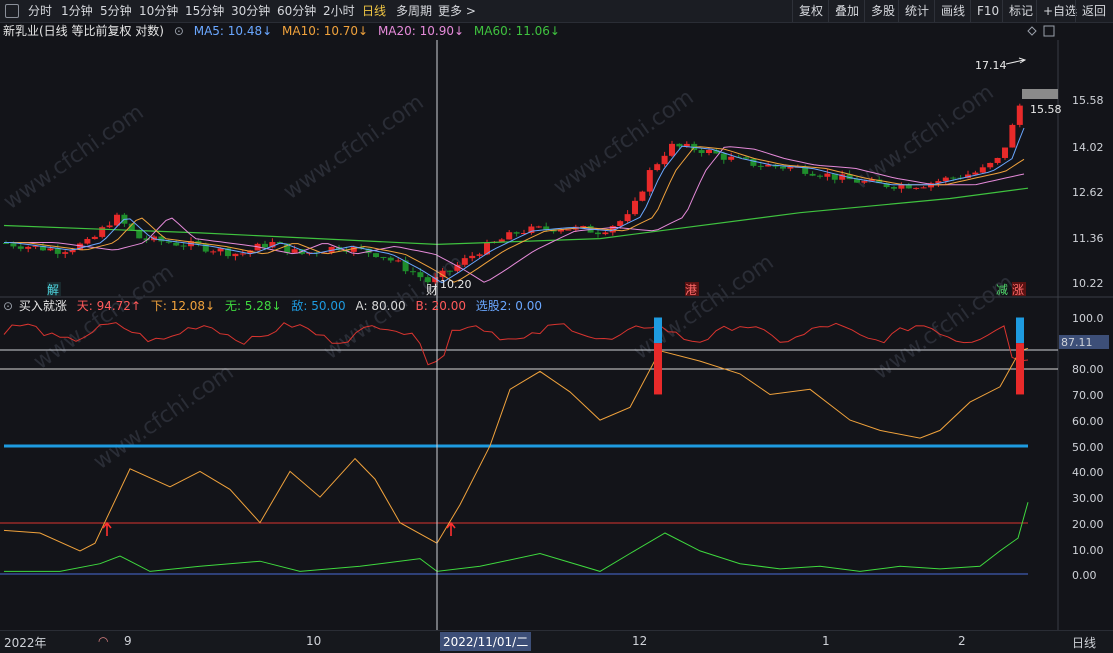 The width and height of the screenshot is (1113, 653). What do you see at coordinates (318, 306) in the screenshot?
I see `di-value: 敌: 50.00` at bounding box center [318, 306].